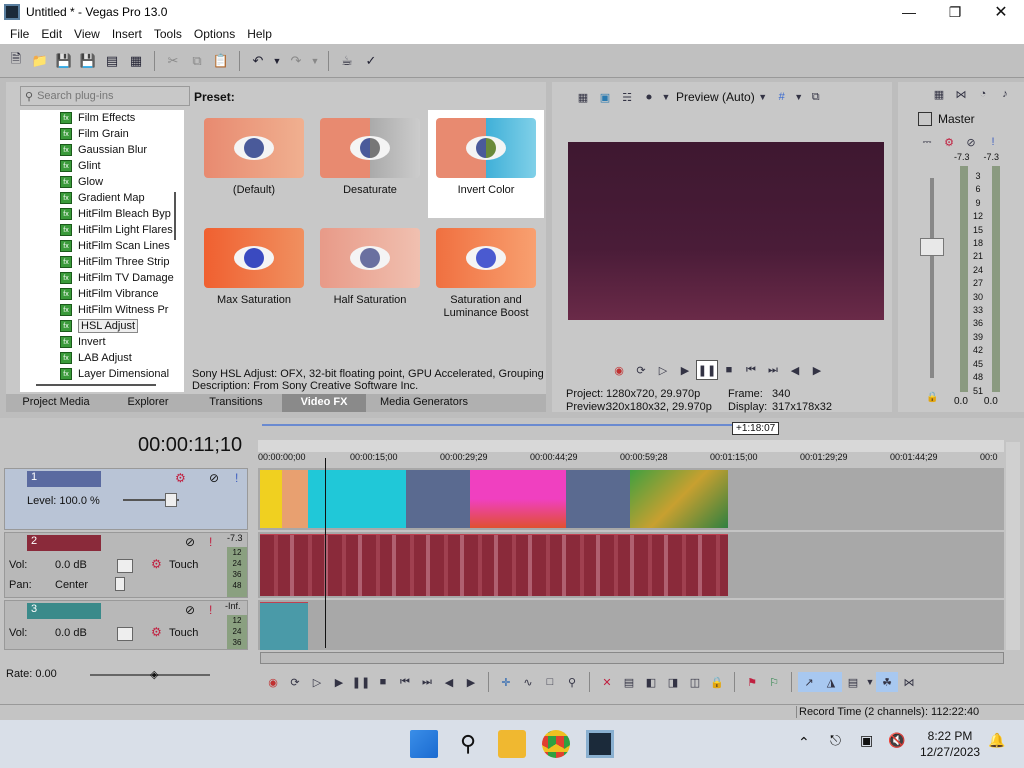  Describe the element at coordinates (949, 142) in the screenshot. I see `fx-gear-icon: ⚙` at that location.